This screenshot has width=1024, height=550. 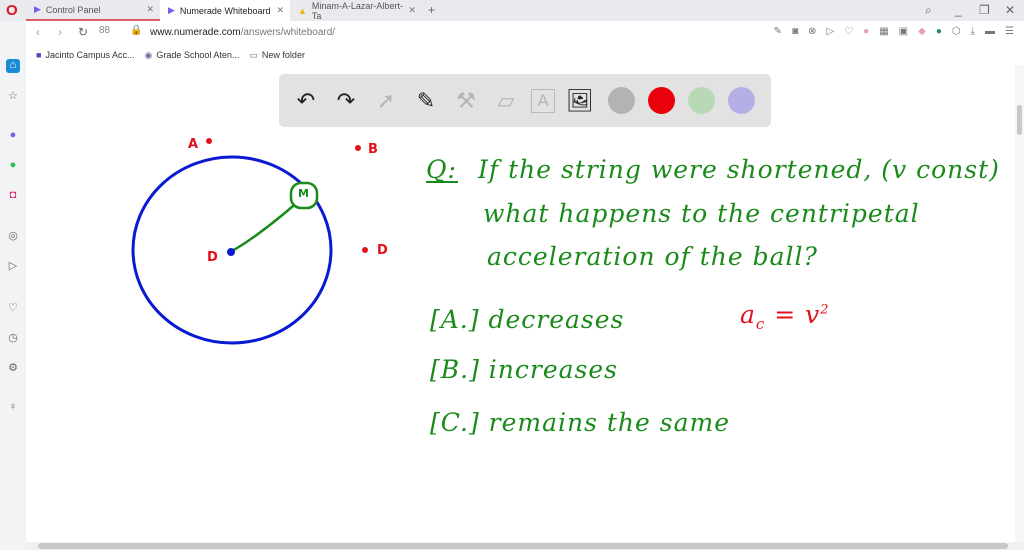 What do you see at coordinates (652, 256) in the screenshot?
I see `question-line-3: acceleration of the ball?` at bounding box center [652, 256].